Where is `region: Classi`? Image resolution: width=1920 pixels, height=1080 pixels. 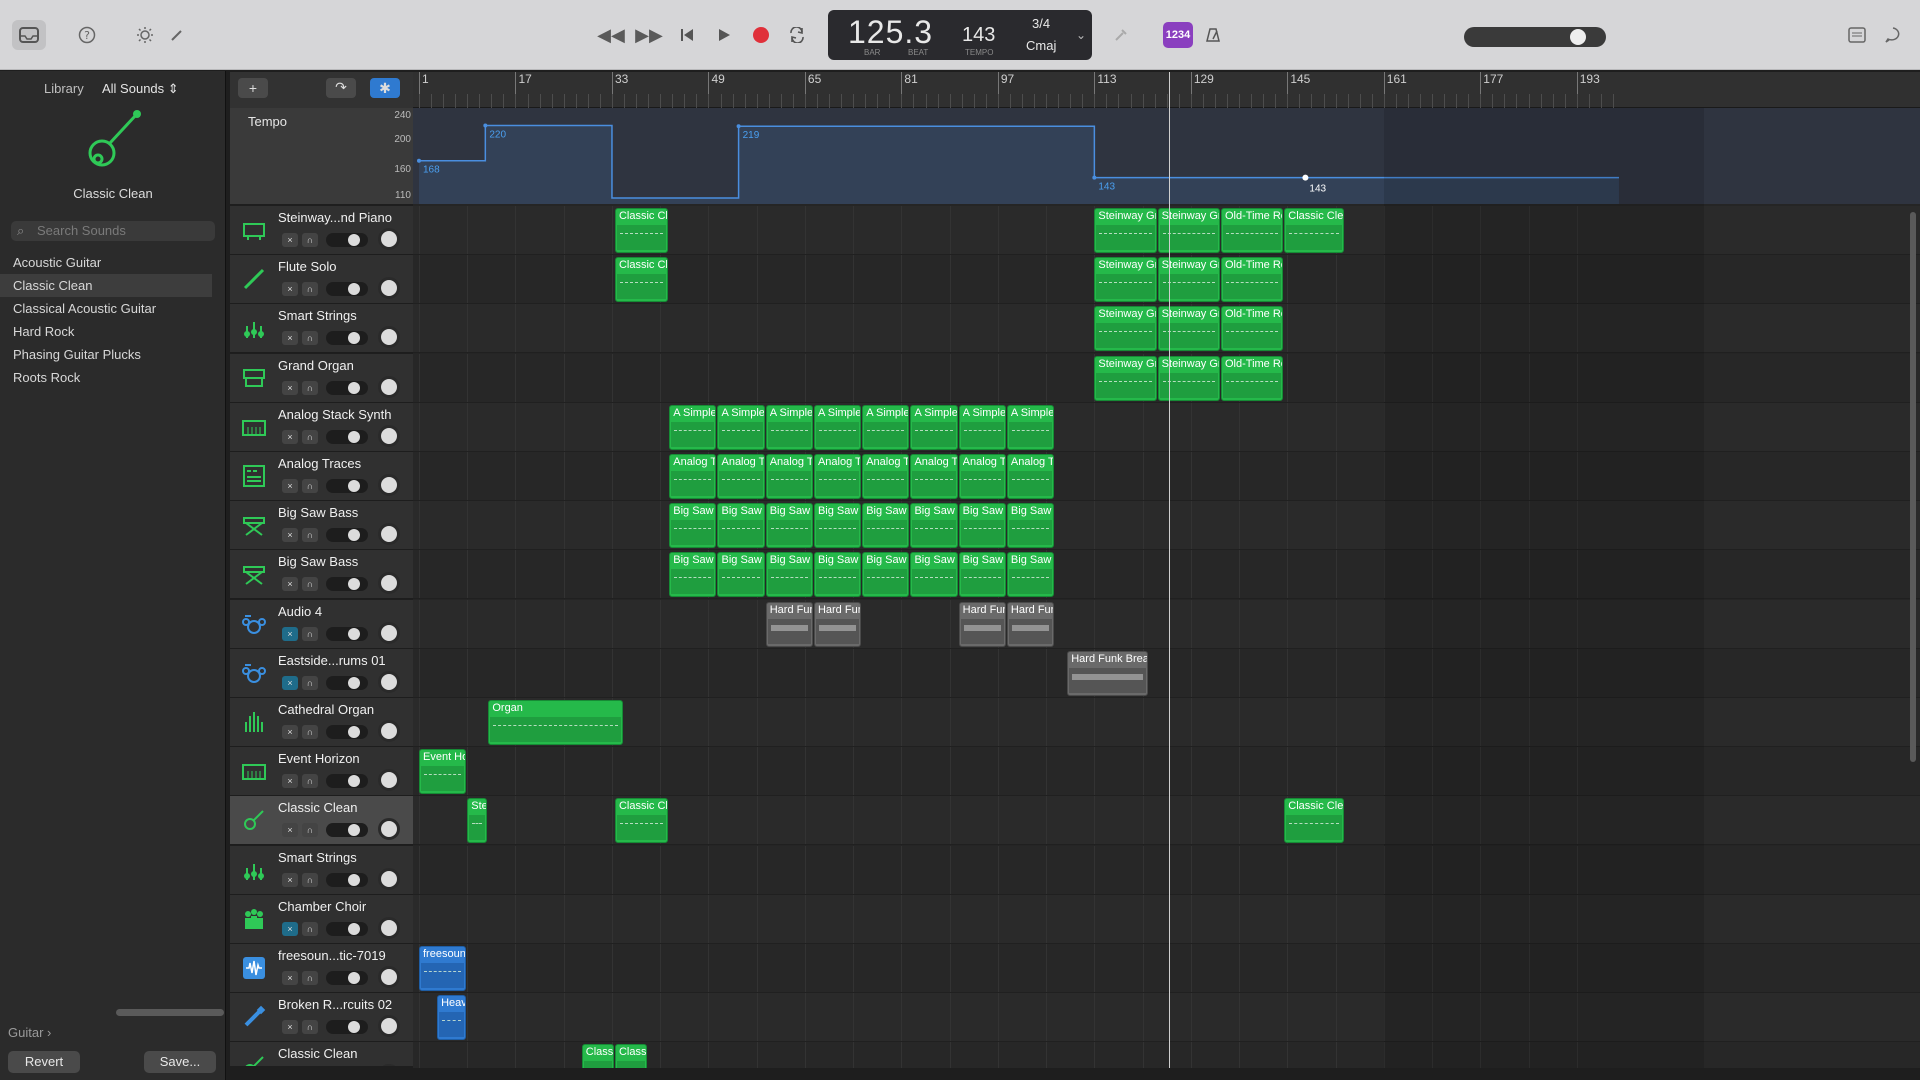
region: Classi is located at coordinates (597, 1056).